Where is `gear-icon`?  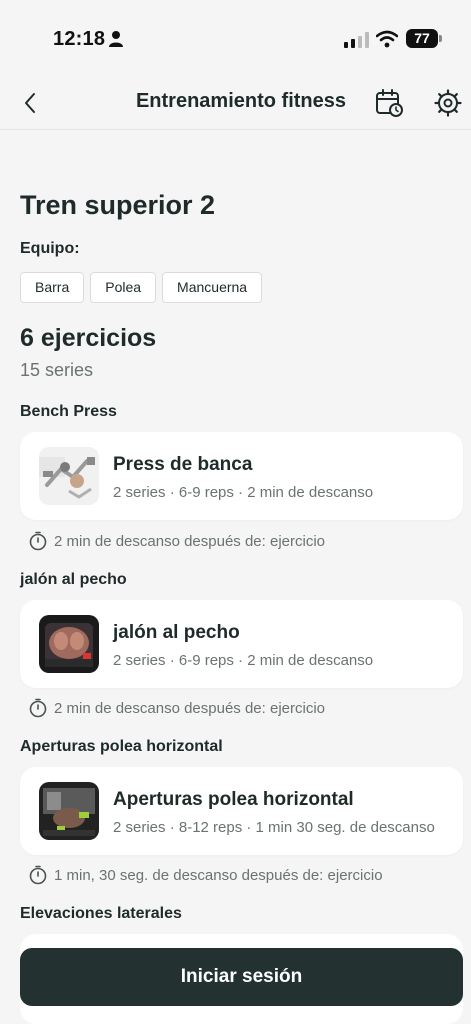 gear-icon is located at coordinates (448, 103).